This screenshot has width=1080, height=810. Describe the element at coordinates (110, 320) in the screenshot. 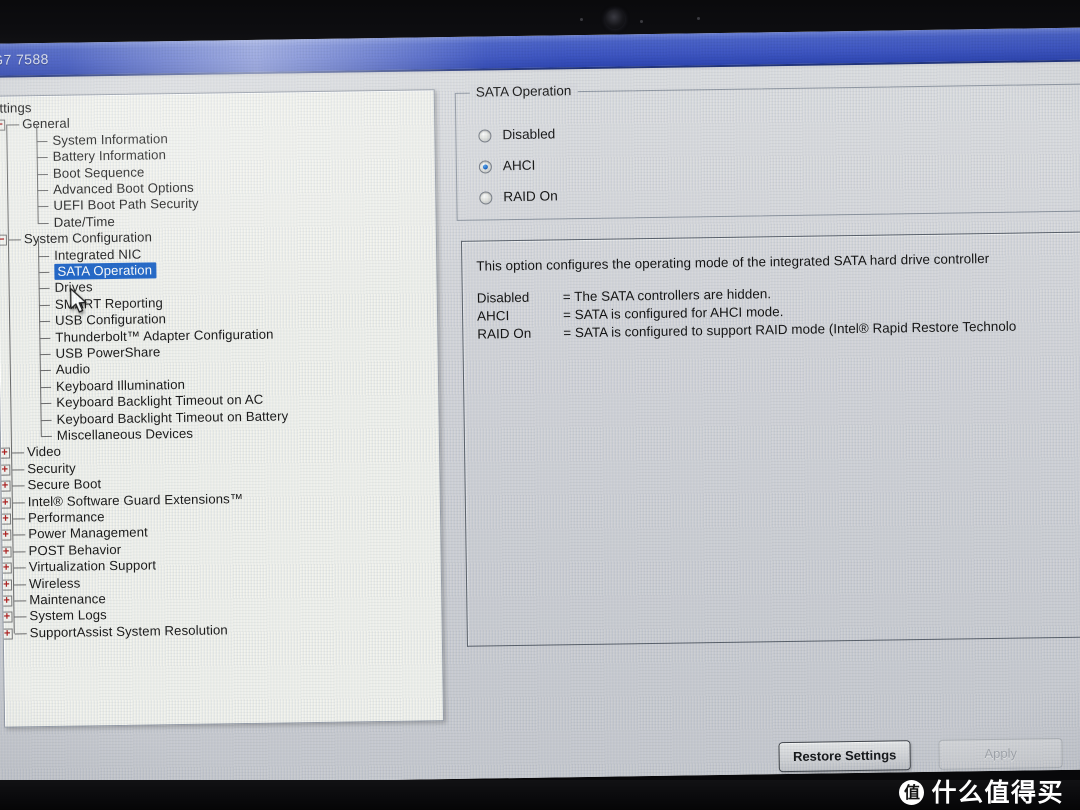

I see `tree-item-label: USB Configuration` at that location.